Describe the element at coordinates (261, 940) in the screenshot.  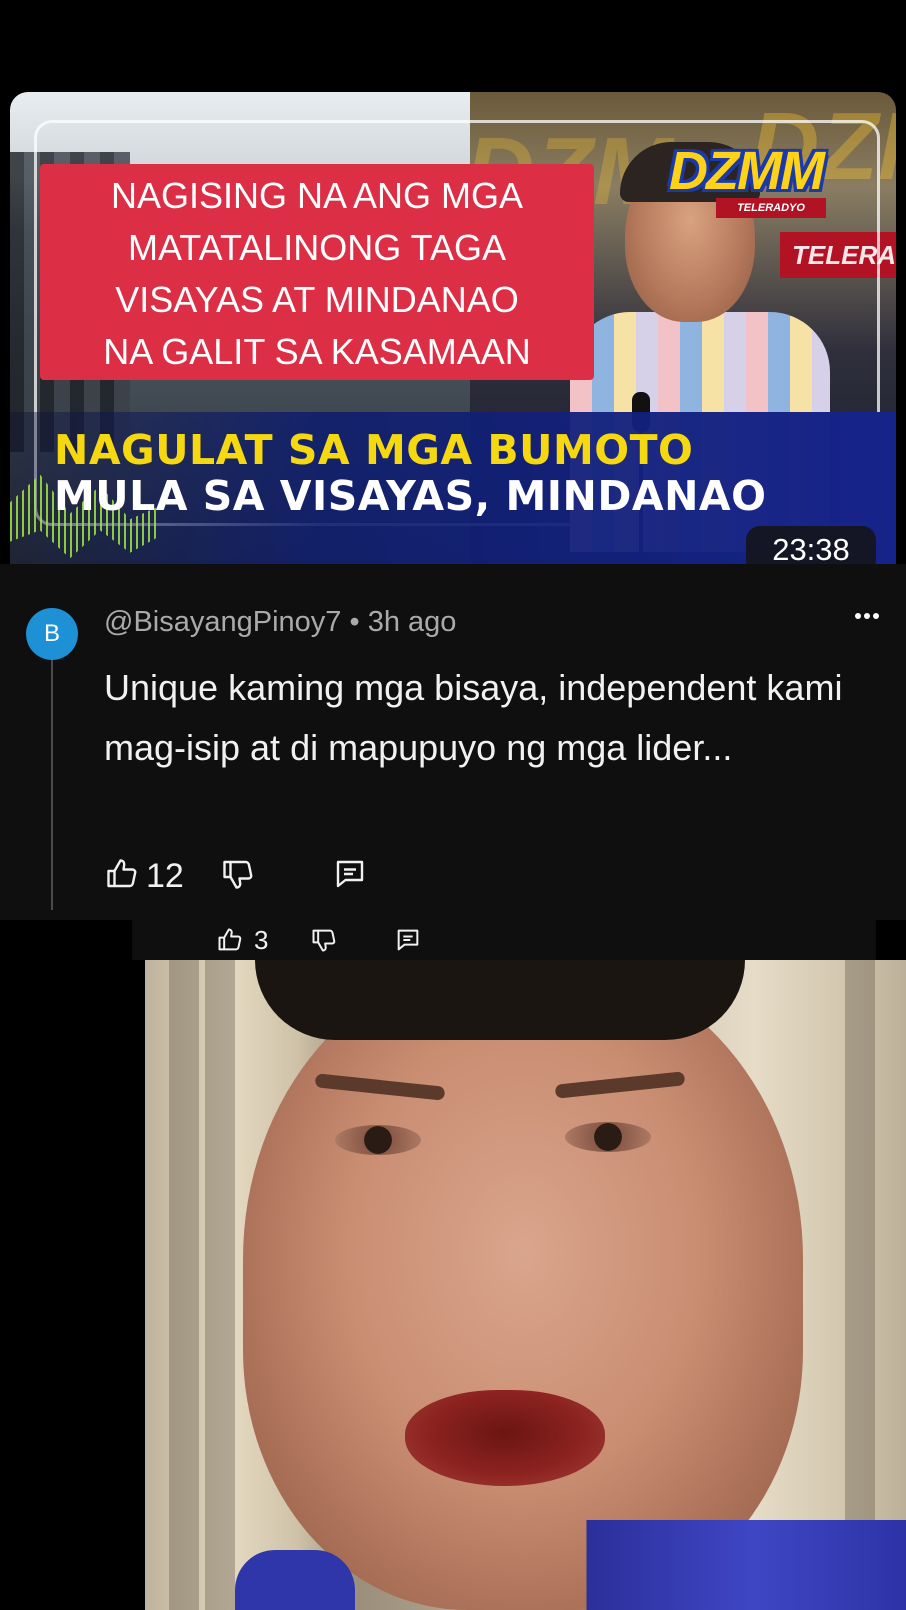
I see `reply-like-count: 3` at that location.